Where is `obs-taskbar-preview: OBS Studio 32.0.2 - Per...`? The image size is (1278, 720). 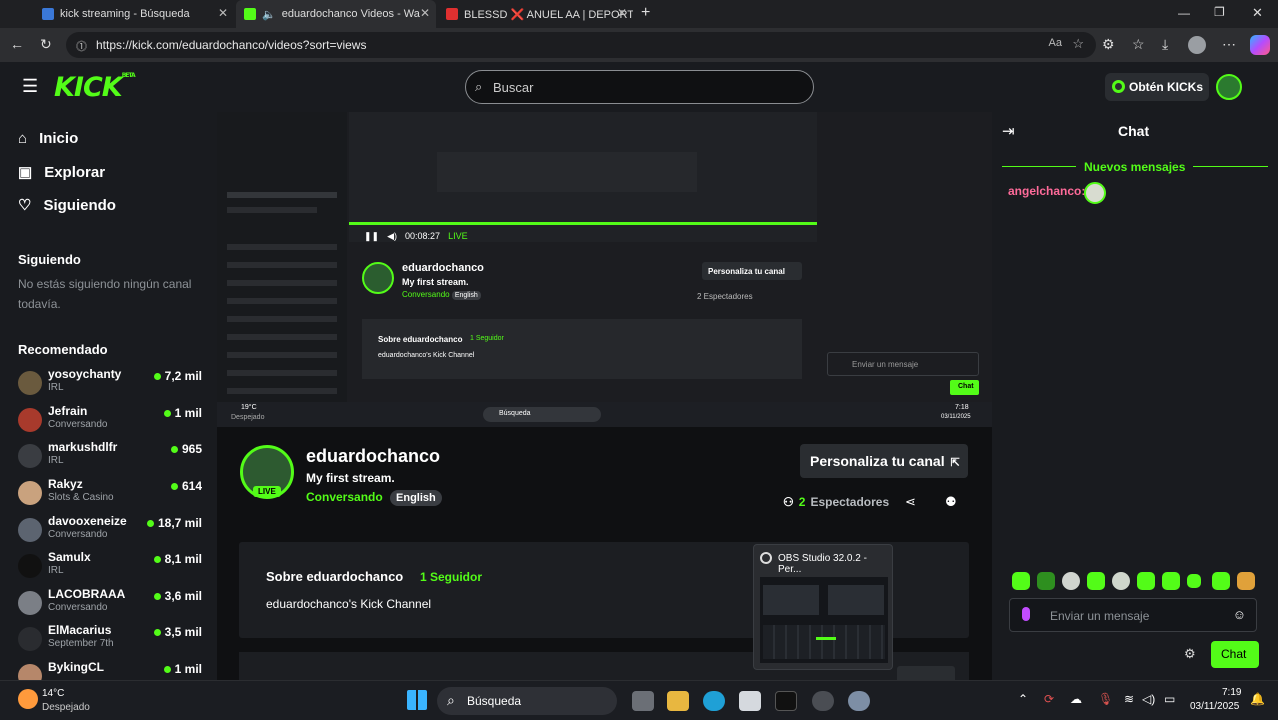
obs-taskbar-preview: OBS Studio 32.0.2 - Per... is located at coordinates (823, 607).